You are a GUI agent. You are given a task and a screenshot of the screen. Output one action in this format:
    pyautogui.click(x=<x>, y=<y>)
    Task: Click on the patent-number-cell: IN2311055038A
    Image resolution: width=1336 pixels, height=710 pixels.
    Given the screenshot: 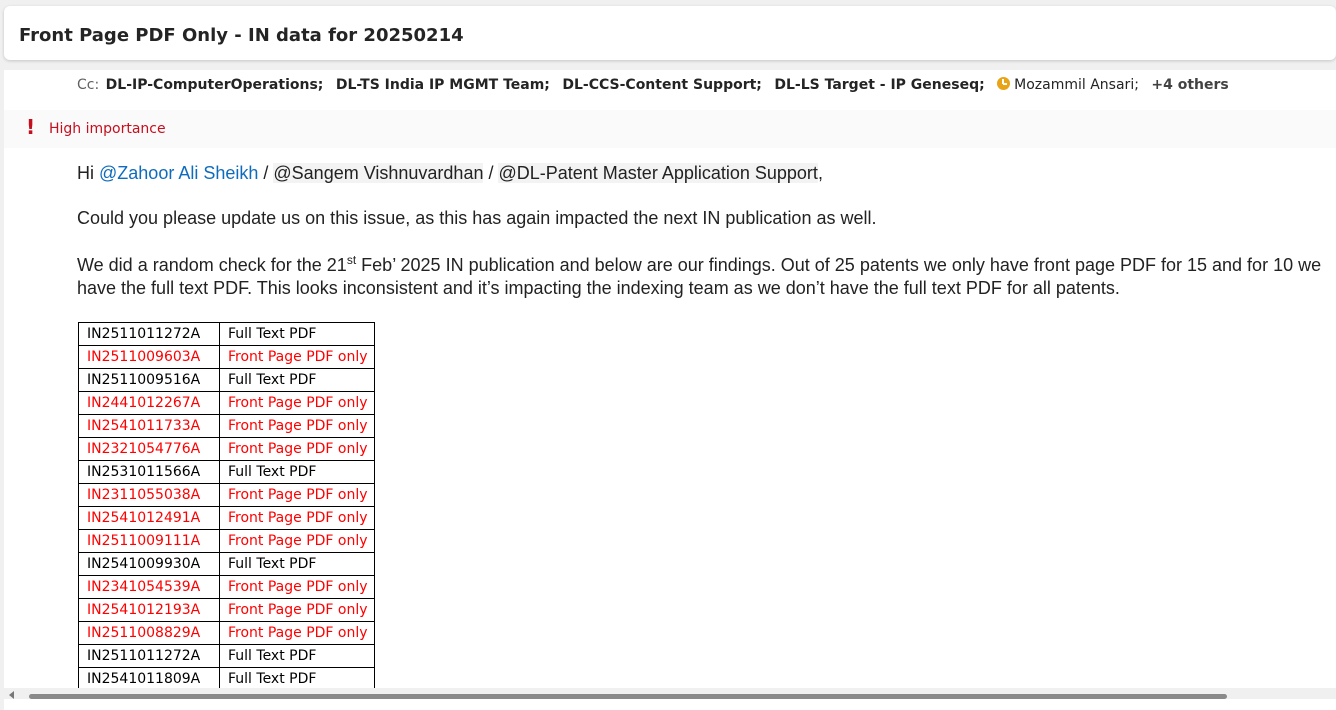 What is the action you would take?
    pyautogui.click(x=149, y=495)
    